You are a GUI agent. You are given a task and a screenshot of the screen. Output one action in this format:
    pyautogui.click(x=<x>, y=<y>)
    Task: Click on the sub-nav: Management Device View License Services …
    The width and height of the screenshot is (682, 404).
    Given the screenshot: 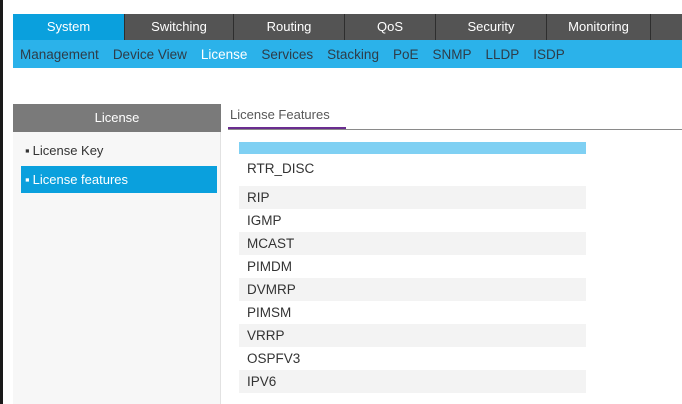 What is the action you would take?
    pyautogui.click(x=347, y=54)
    